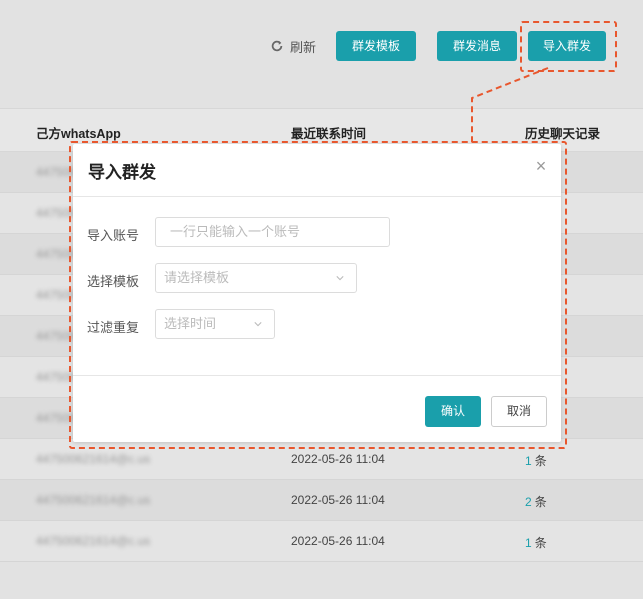  Describe the element at coordinates (510, 105) in the screenshot. I see `highlight-connector` at that location.